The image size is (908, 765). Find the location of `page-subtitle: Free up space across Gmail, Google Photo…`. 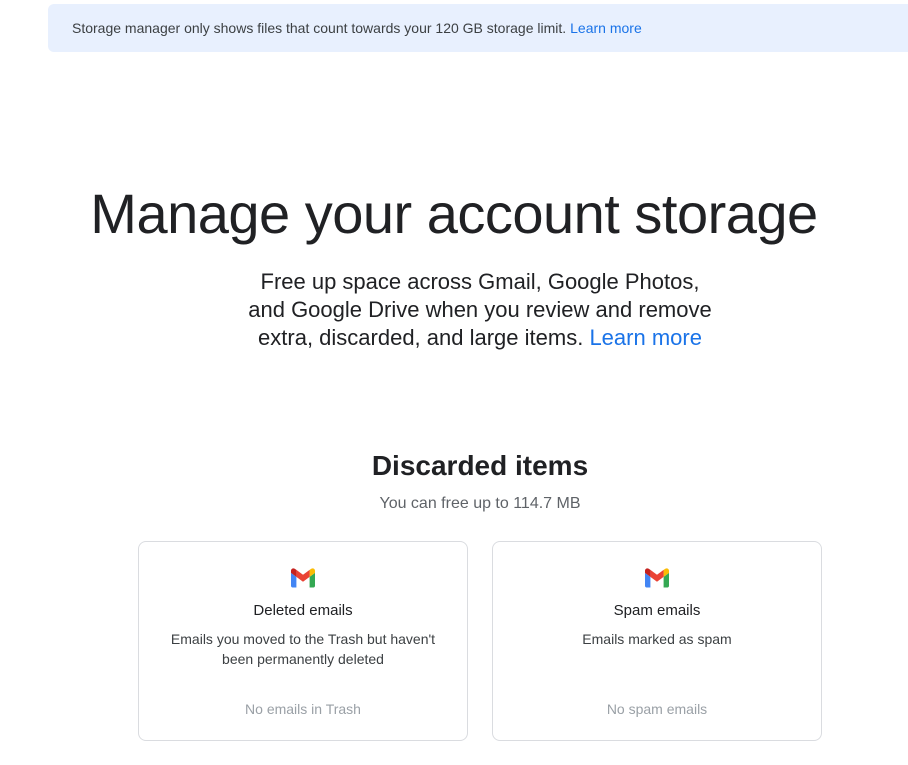

page-subtitle: Free up space across Gmail, Google Photo… is located at coordinates (480, 310).